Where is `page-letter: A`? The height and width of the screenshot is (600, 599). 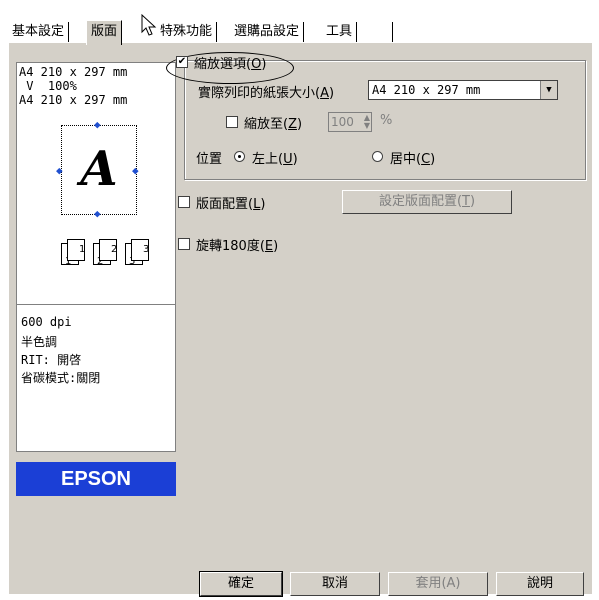 page-letter: A is located at coordinates (99, 168).